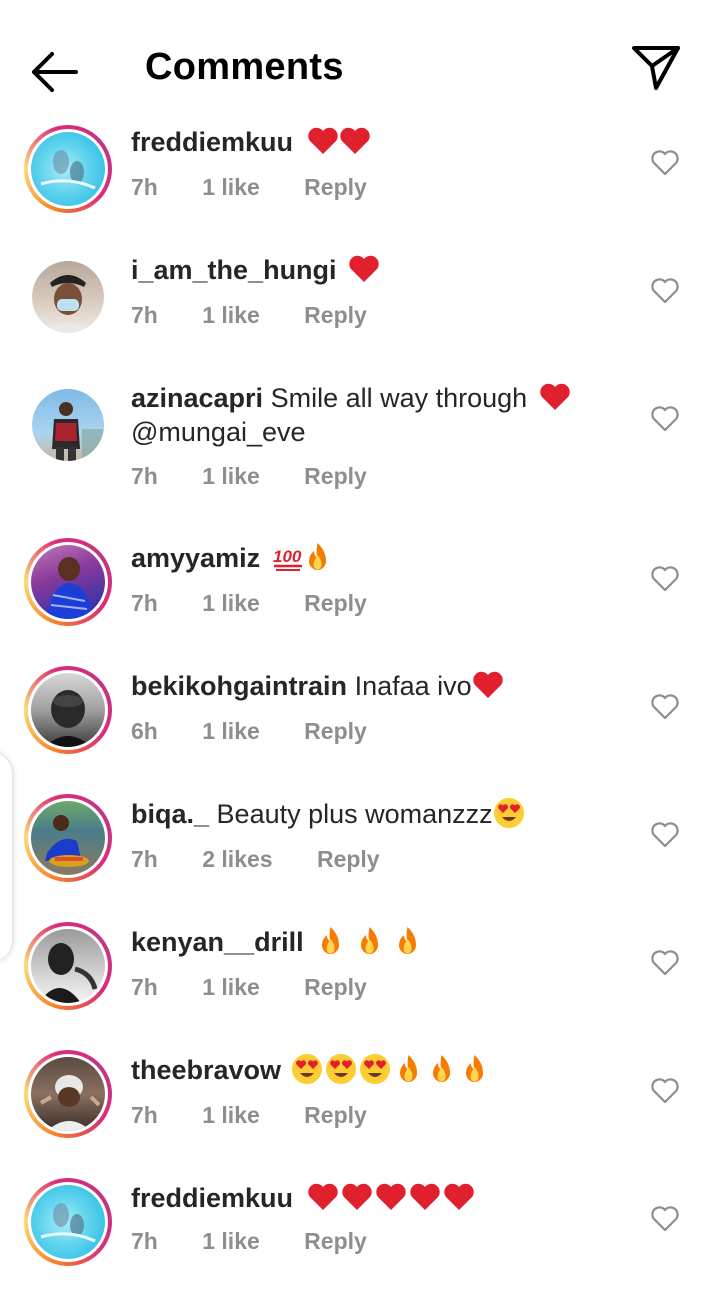 This screenshot has width=720, height=1297. What do you see at coordinates (218, 432) in the screenshot?
I see `comment-mention: @mungai_eve` at bounding box center [218, 432].